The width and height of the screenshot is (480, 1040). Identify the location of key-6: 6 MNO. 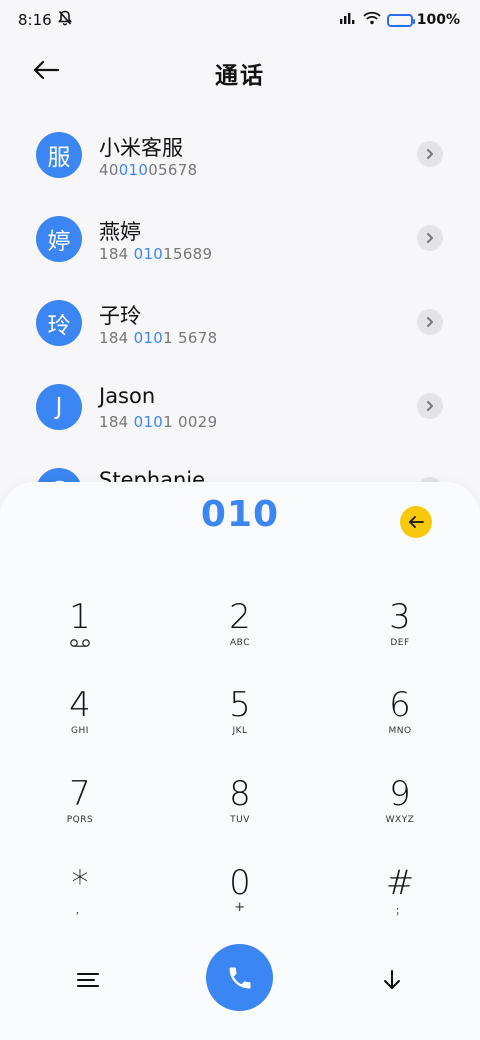
(400, 726).